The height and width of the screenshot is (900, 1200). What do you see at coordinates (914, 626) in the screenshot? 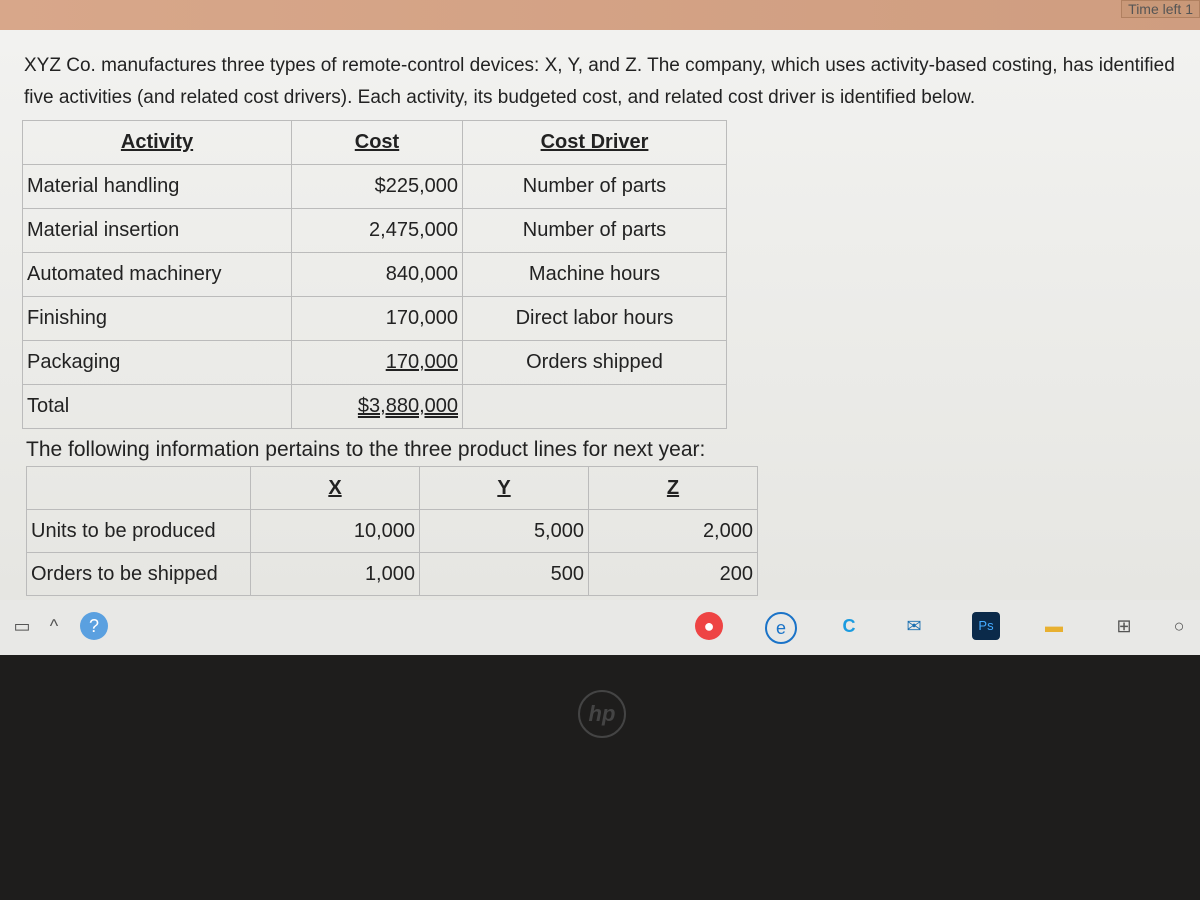
I see `mail-icon: ✉` at bounding box center [914, 626].